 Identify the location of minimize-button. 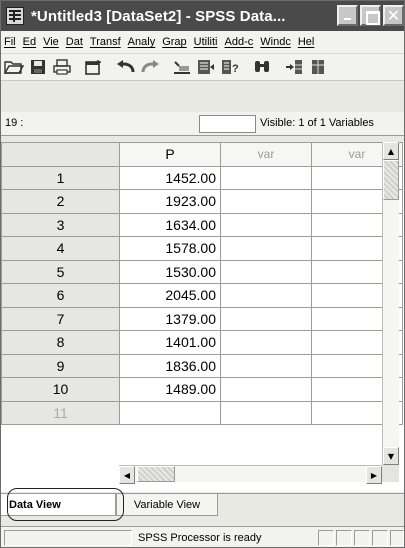
(347, 15).